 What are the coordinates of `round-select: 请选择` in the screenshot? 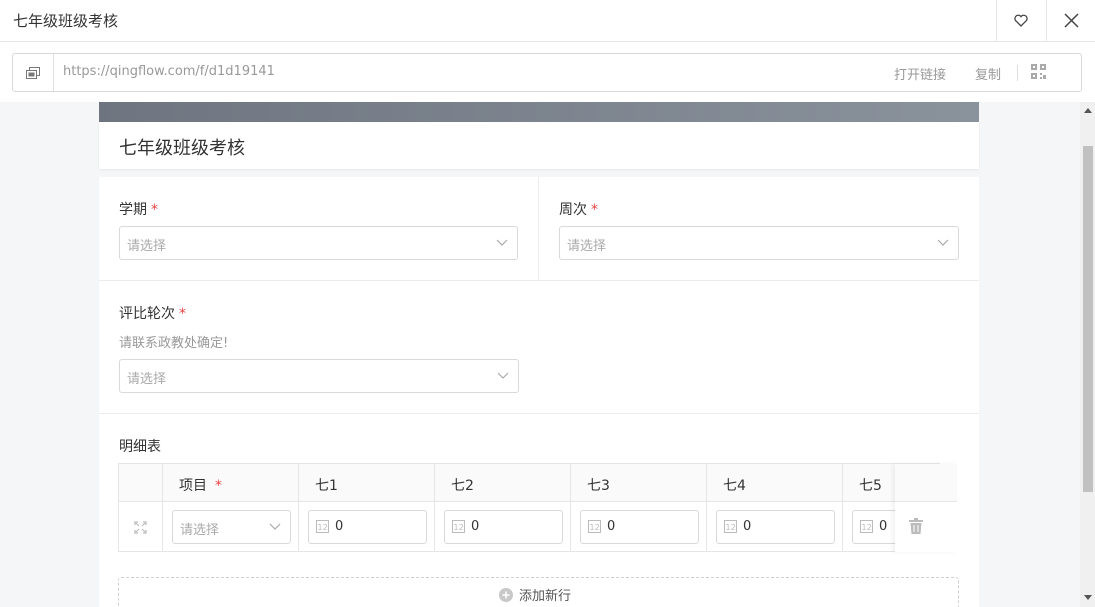 It's located at (319, 376).